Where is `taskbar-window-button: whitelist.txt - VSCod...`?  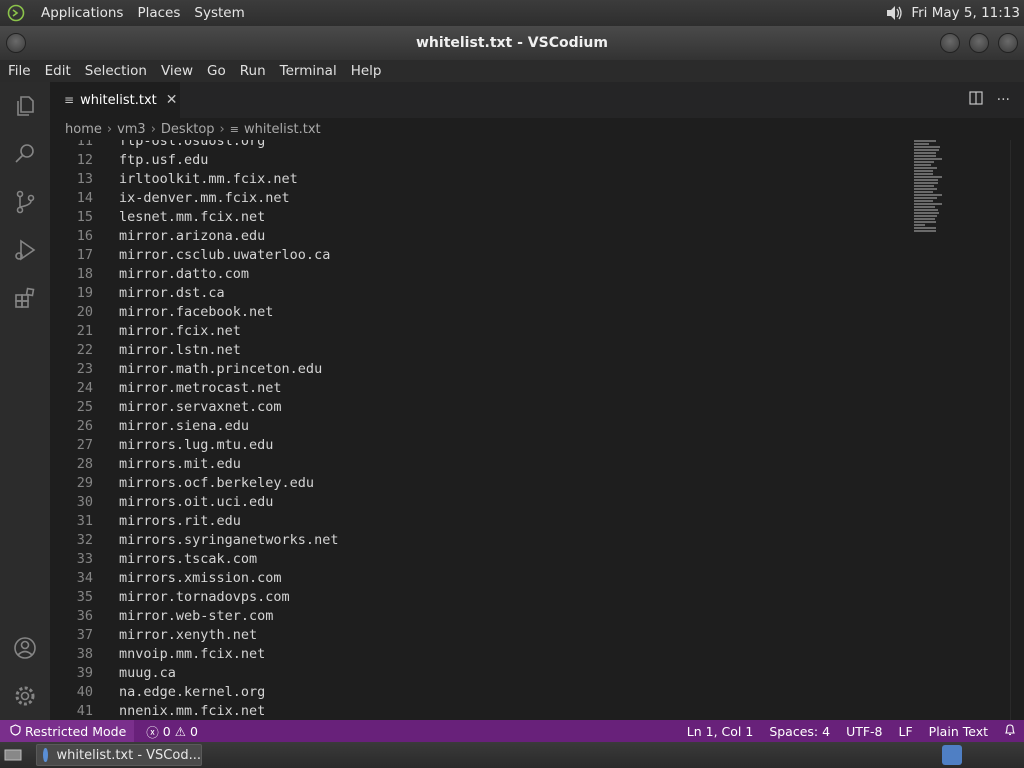
taskbar-window-button: whitelist.txt - VSCod... is located at coordinates (119, 755).